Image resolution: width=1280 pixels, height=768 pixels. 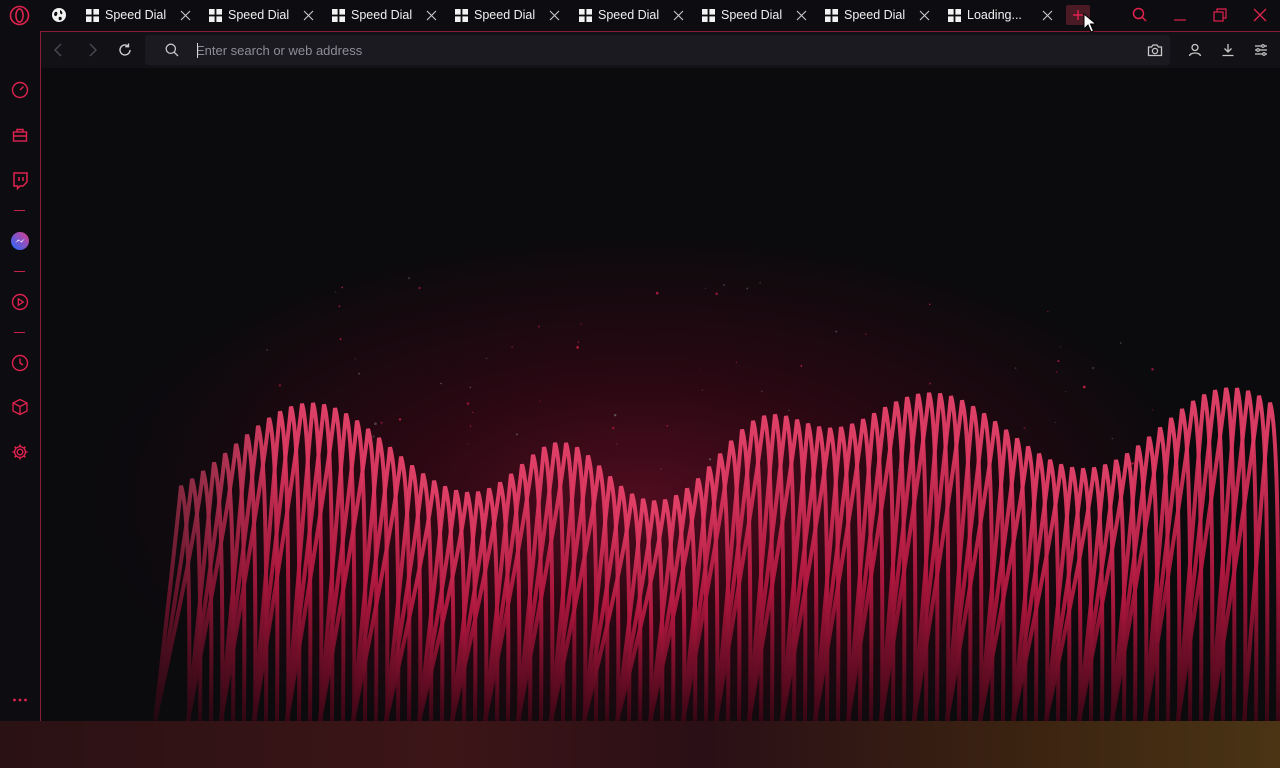 I want to click on easy-setup-icon, so click(x=1261, y=50).